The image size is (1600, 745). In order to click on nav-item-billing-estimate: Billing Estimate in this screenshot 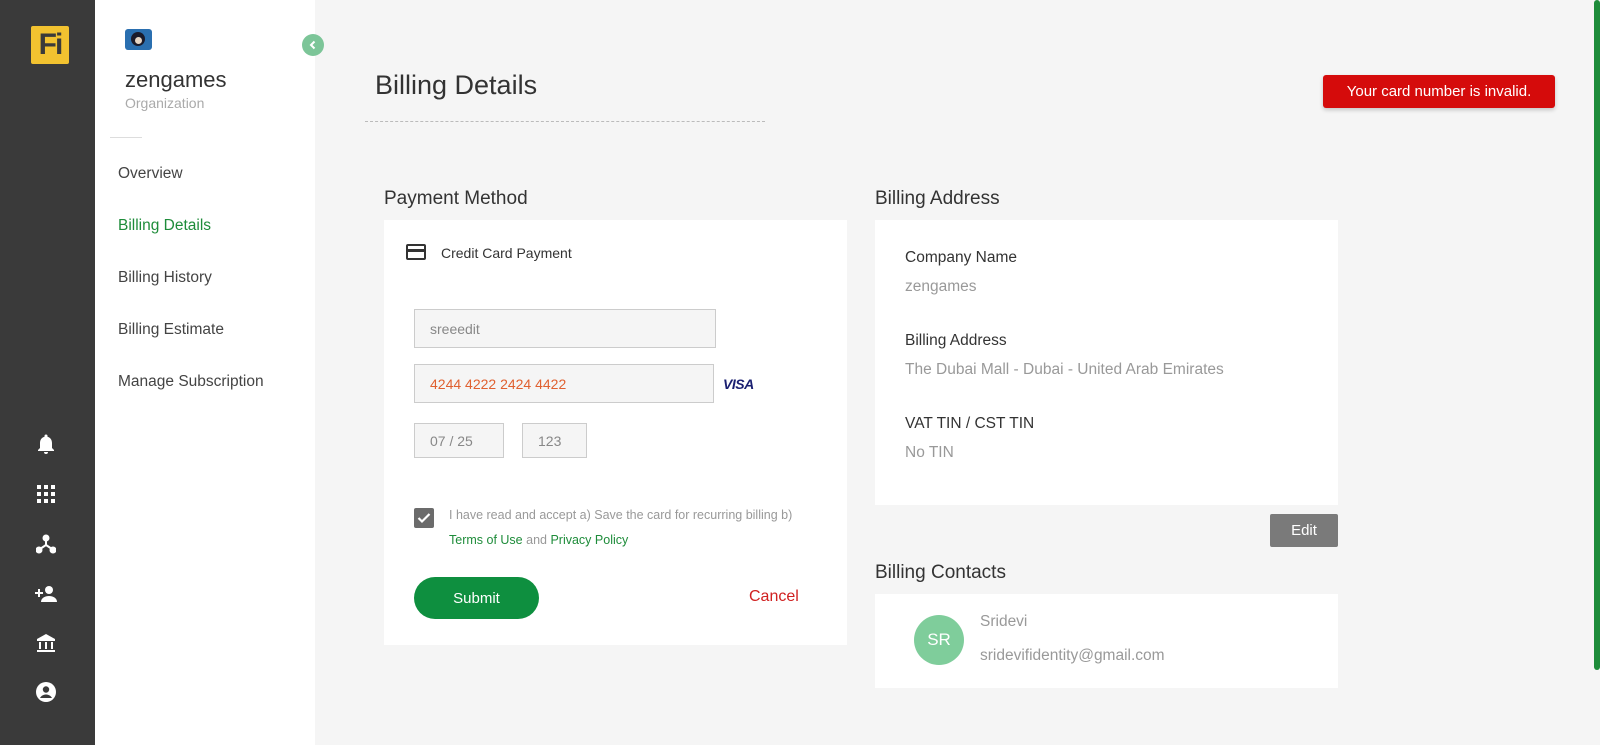, I will do `click(171, 330)`.